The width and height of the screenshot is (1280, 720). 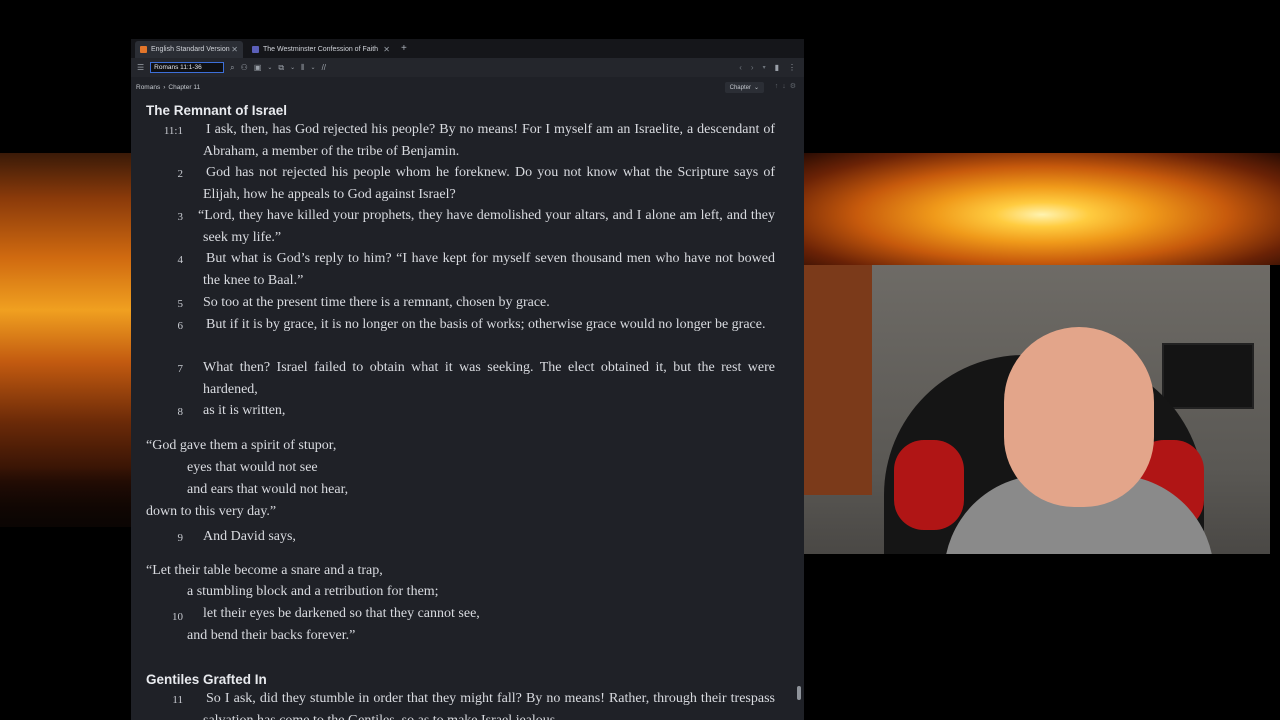 I want to click on verse-number: 5, so click(x=180, y=304).